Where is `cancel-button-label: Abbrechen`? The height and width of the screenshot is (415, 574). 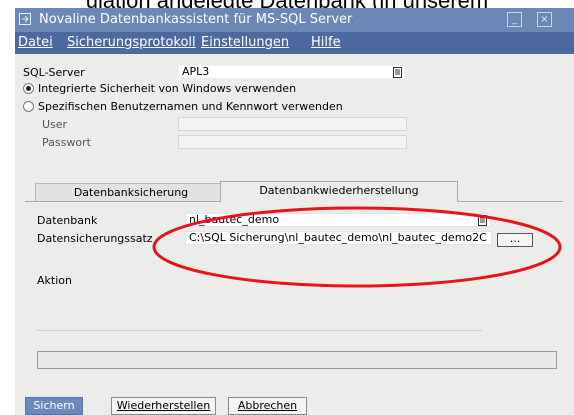
cancel-button-label: Abbrechen is located at coordinates (267, 405).